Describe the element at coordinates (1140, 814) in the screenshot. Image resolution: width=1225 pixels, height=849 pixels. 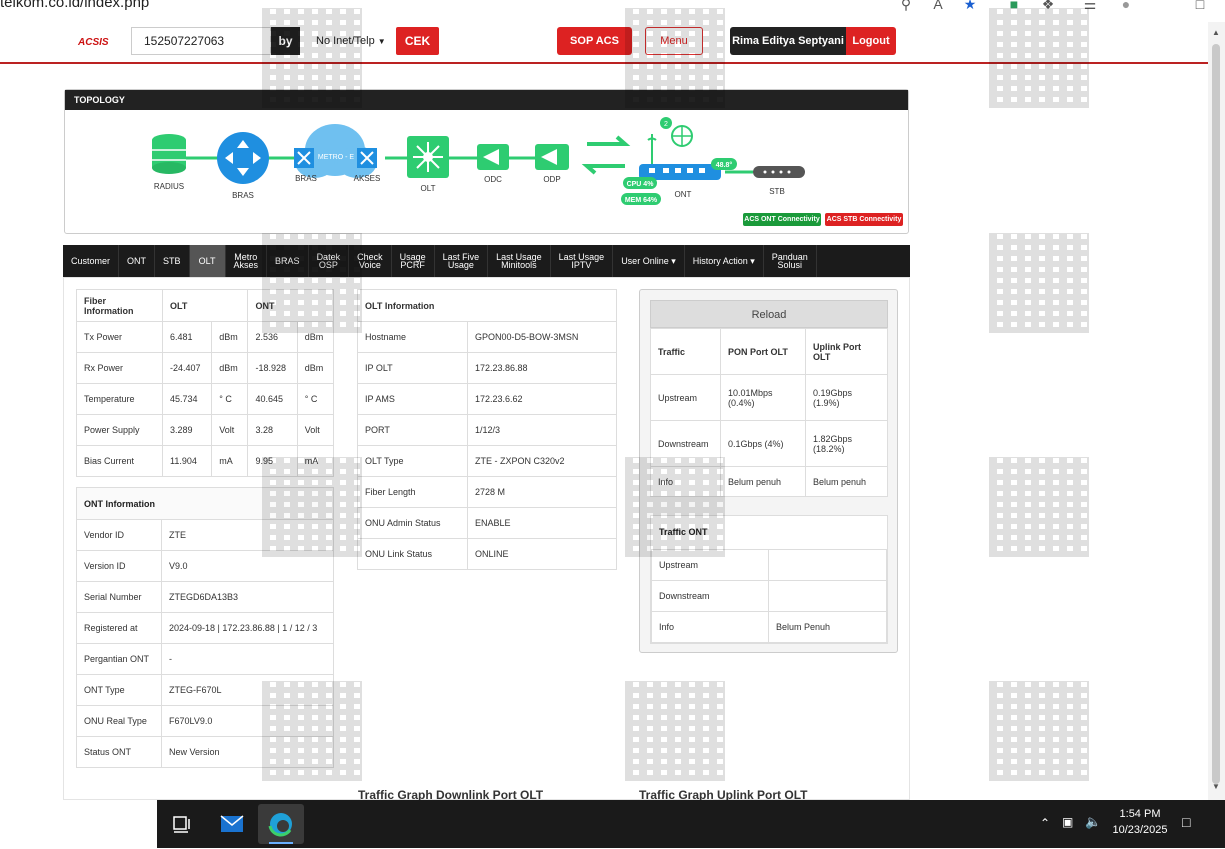
I see `clock-time: 1:54 PM` at that location.